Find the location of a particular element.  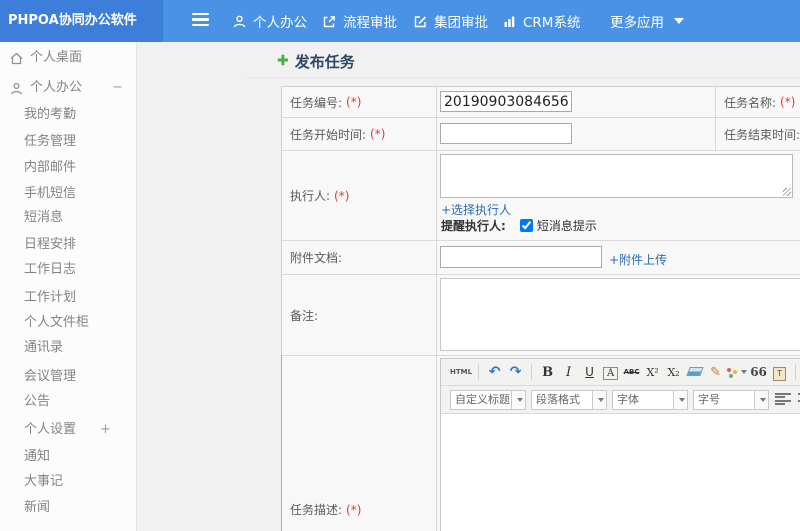

superscript-button: X² is located at coordinates (652, 372).